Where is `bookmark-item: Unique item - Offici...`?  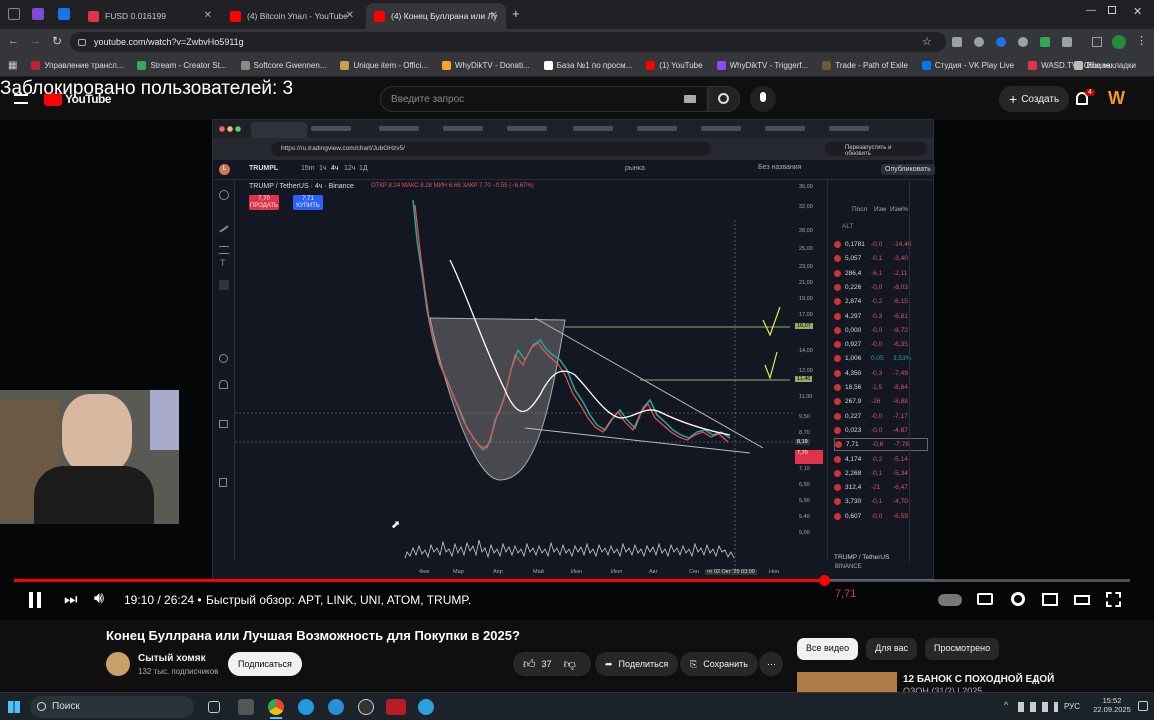
bookmark-item: Unique item - Offici... is located at coordinates (384, 65).